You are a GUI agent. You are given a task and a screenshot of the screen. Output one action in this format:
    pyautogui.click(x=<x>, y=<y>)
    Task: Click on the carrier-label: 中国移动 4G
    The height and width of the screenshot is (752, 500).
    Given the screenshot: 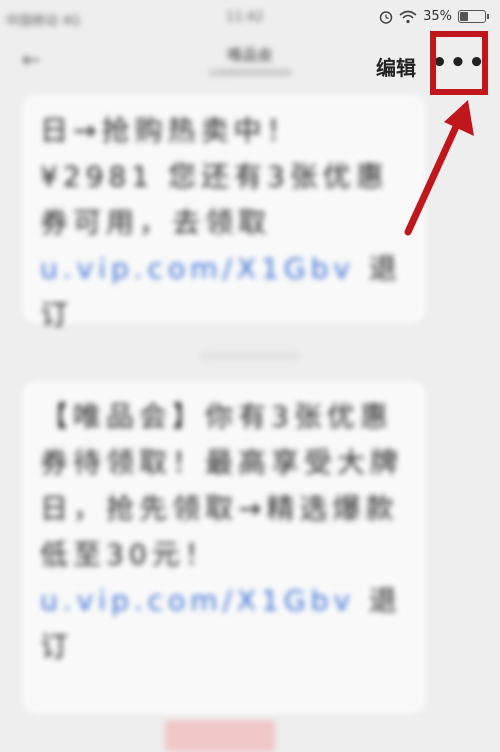 What is the action you would take?
    pyautogui.click(x=43, y=21)
    